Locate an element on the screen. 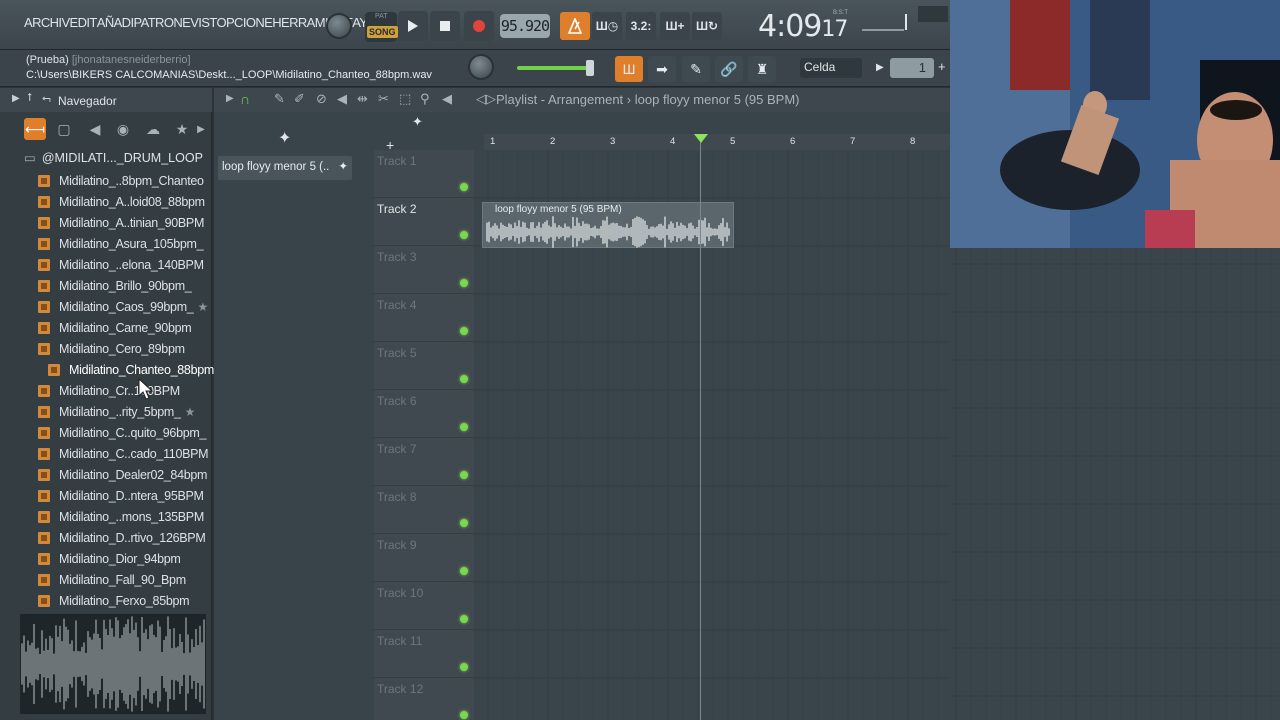 This screenshot has height=720, width=1280. browser-folder: ▭ @MIDILATI..._DRUM_LOOP is located at coordinates (113, 157).